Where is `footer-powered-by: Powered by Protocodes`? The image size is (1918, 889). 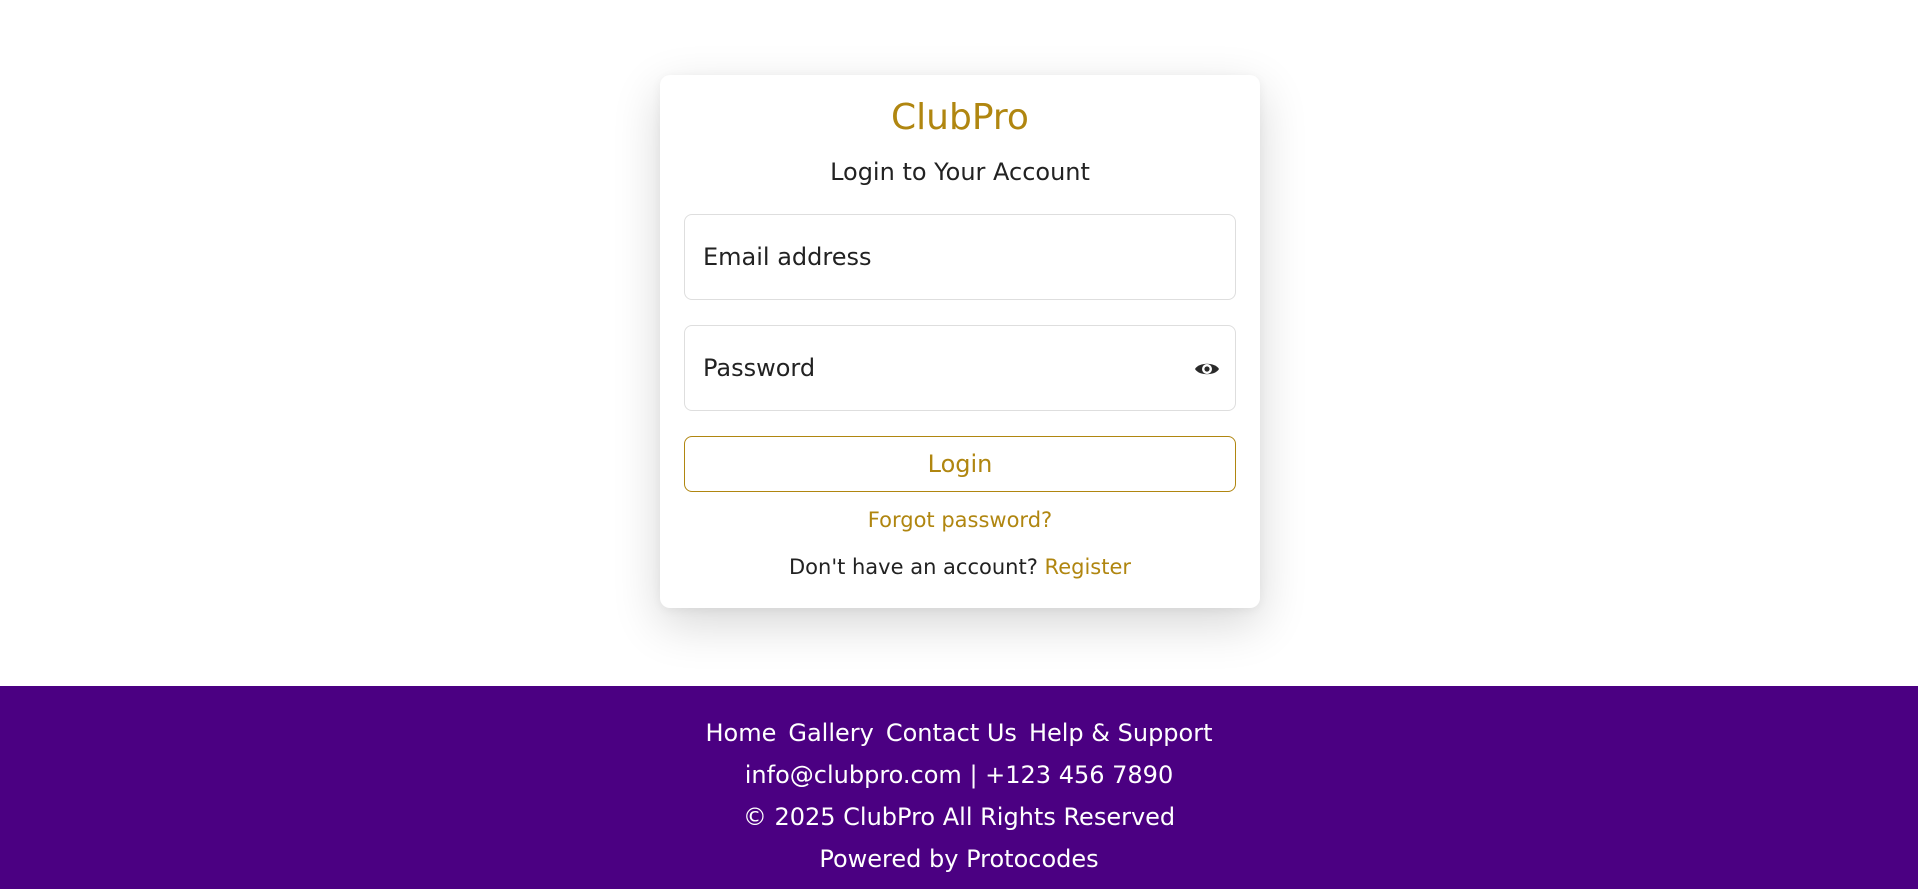
footer-powered-by: Powered by Protocodes is located at coordinates (959, 859).